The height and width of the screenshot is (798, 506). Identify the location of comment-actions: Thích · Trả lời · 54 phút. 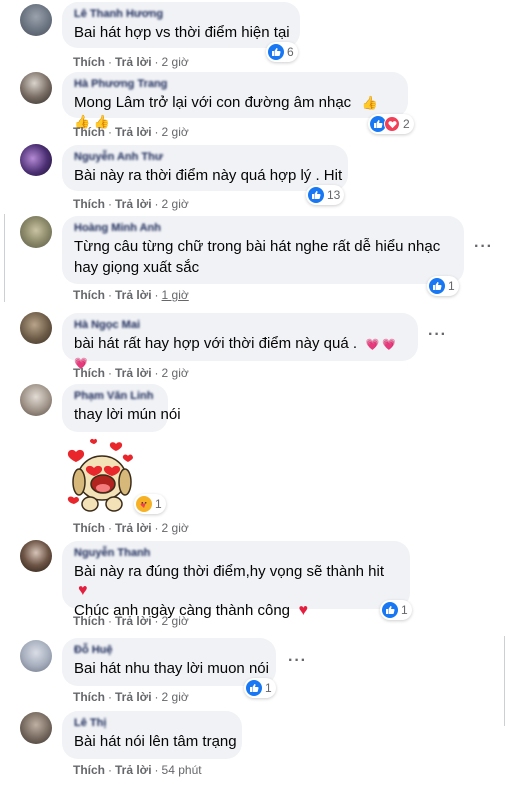
(137, 770).